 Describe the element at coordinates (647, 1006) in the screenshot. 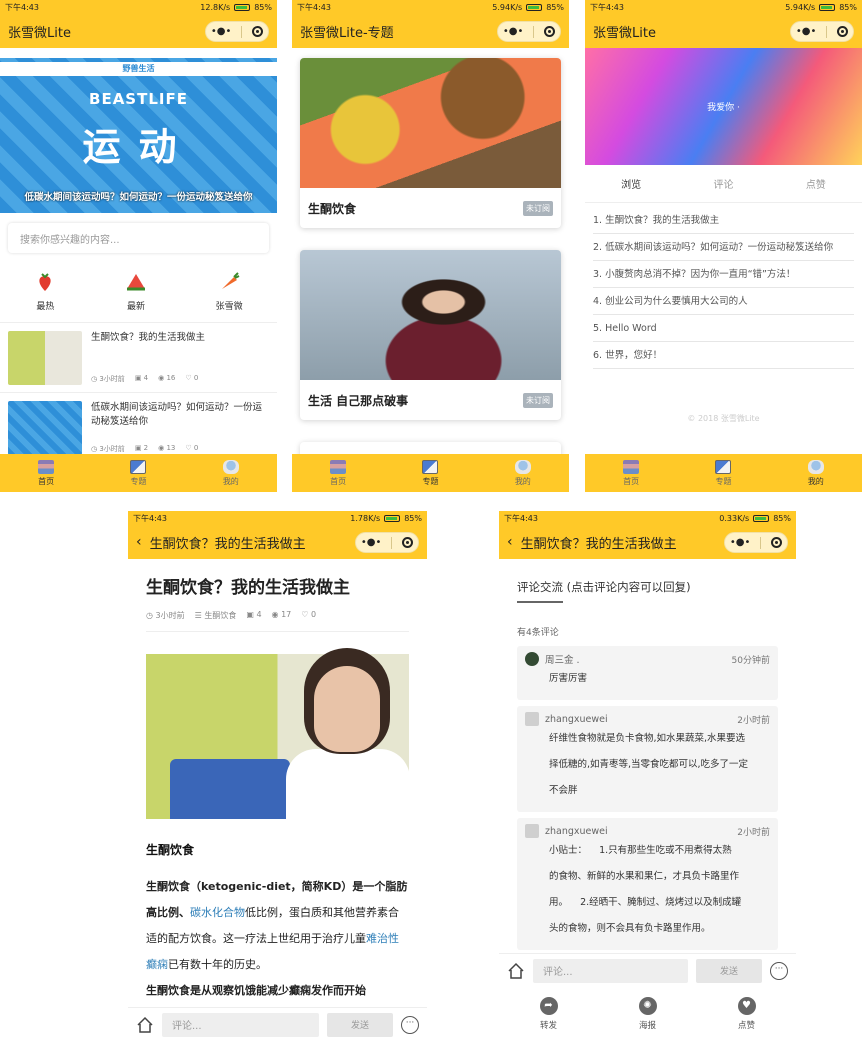

I see `poster-icon: ✺` at that location.